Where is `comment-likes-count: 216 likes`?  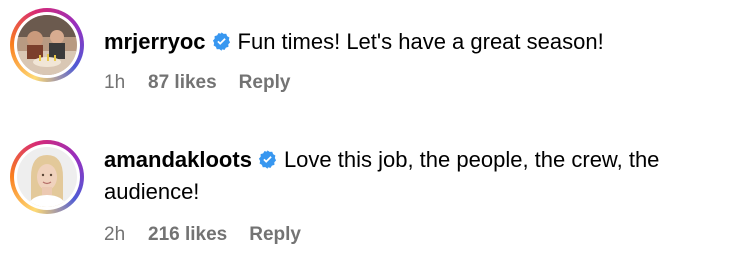
comment-likes-count: 216 likes is located at coordinates (187, 235).